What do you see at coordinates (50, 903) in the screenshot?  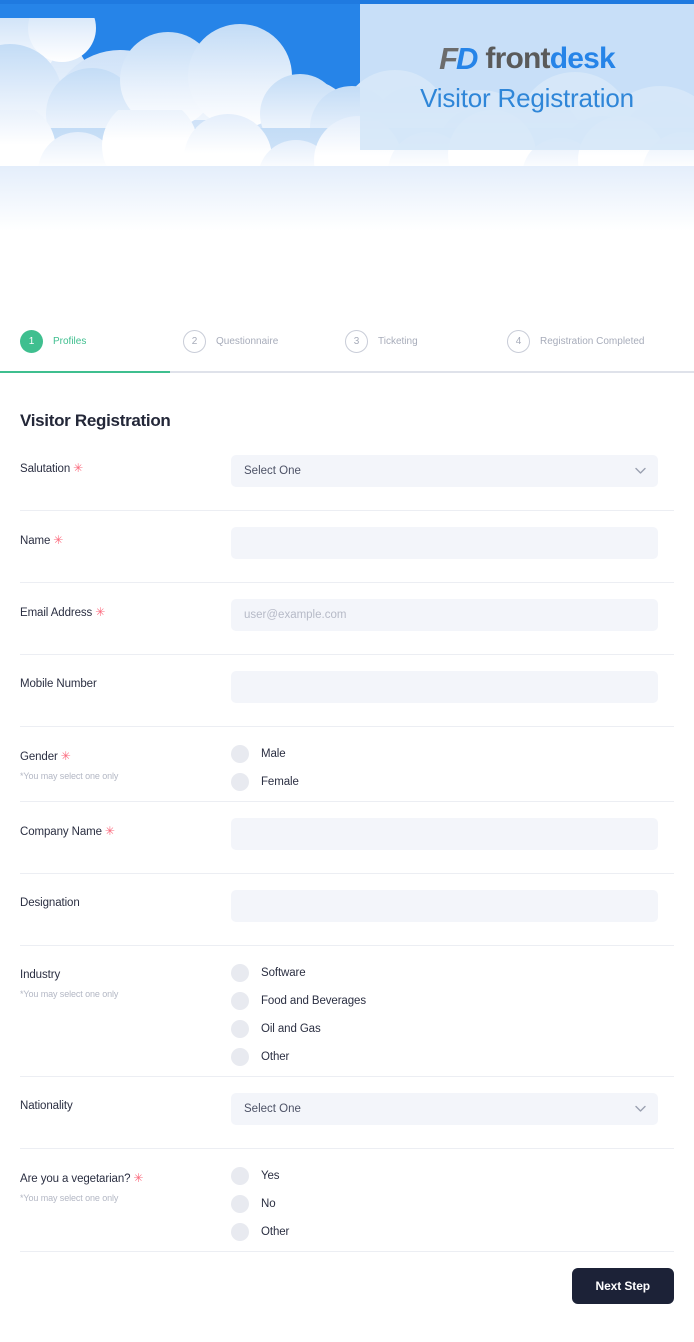 I see `label-designation: Designation` at bounding box center [50, 903].